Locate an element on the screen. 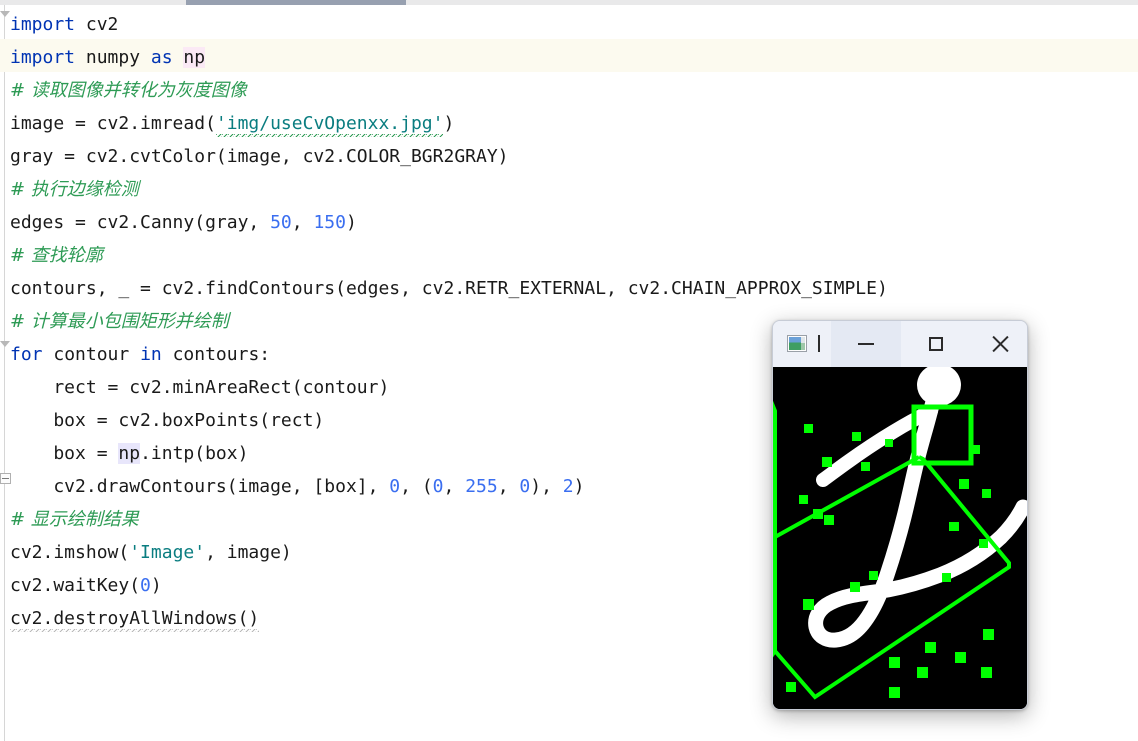 This screenshot has width=1138, height=741. code-line: box = cv2.boxPoints(rect) is located at coordinates (167, 420).